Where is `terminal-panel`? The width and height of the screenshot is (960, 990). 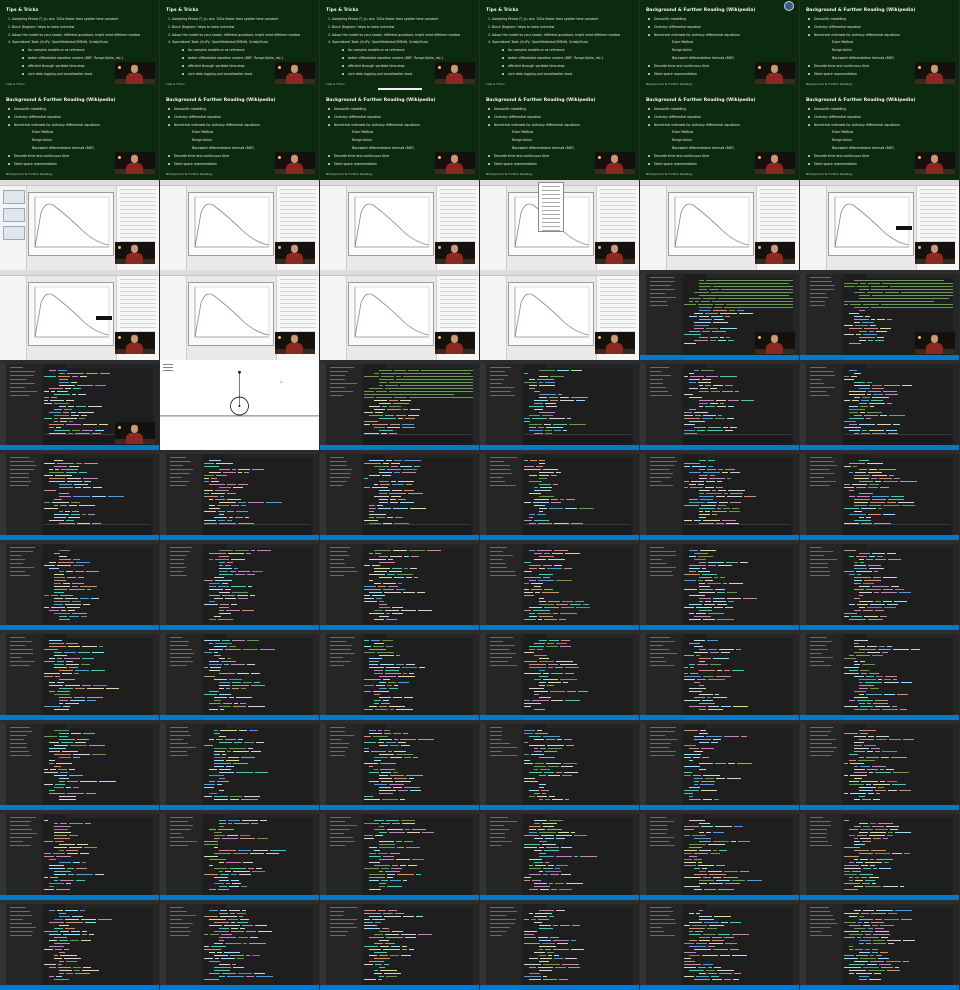 terminal-panel is located at coordinates (257, 529).